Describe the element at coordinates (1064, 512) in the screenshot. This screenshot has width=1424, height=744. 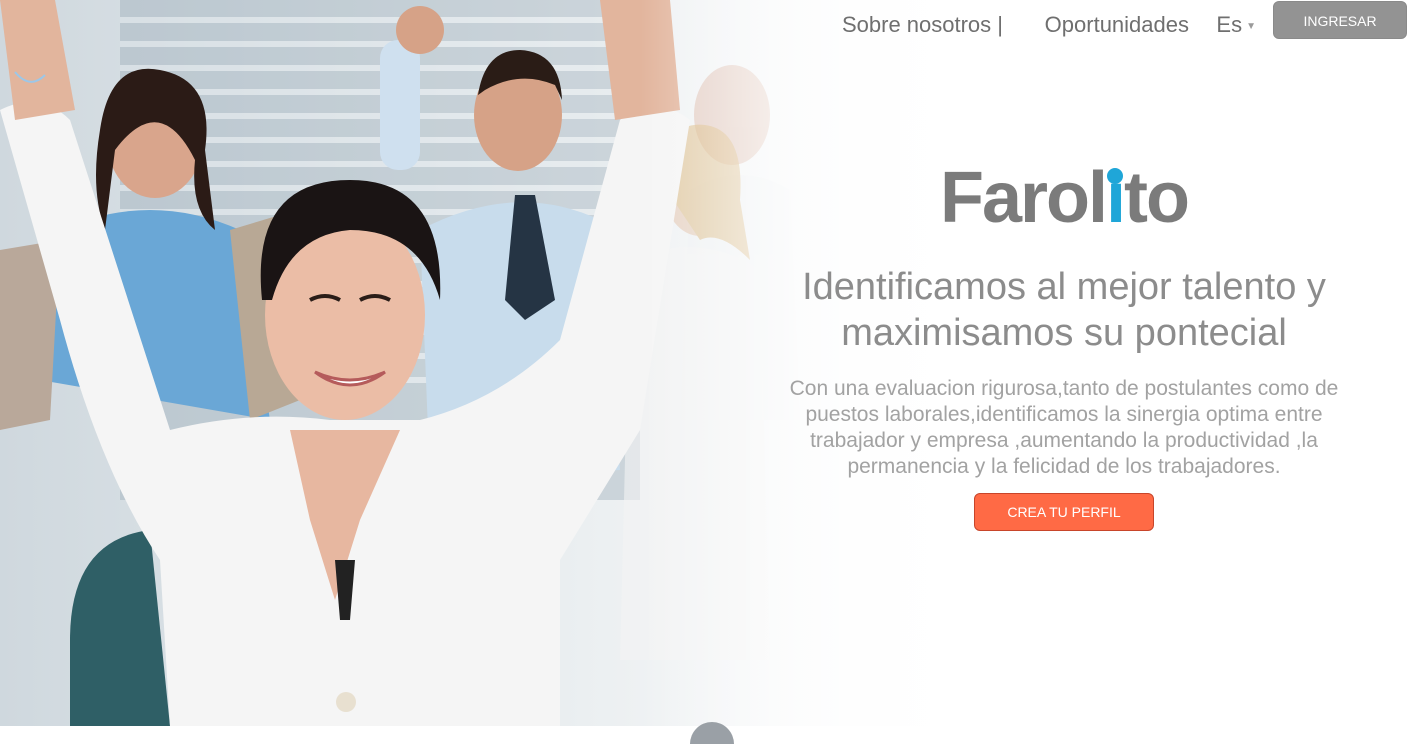
I see `create-profile-button: CREA TU PERFIL` at that location.